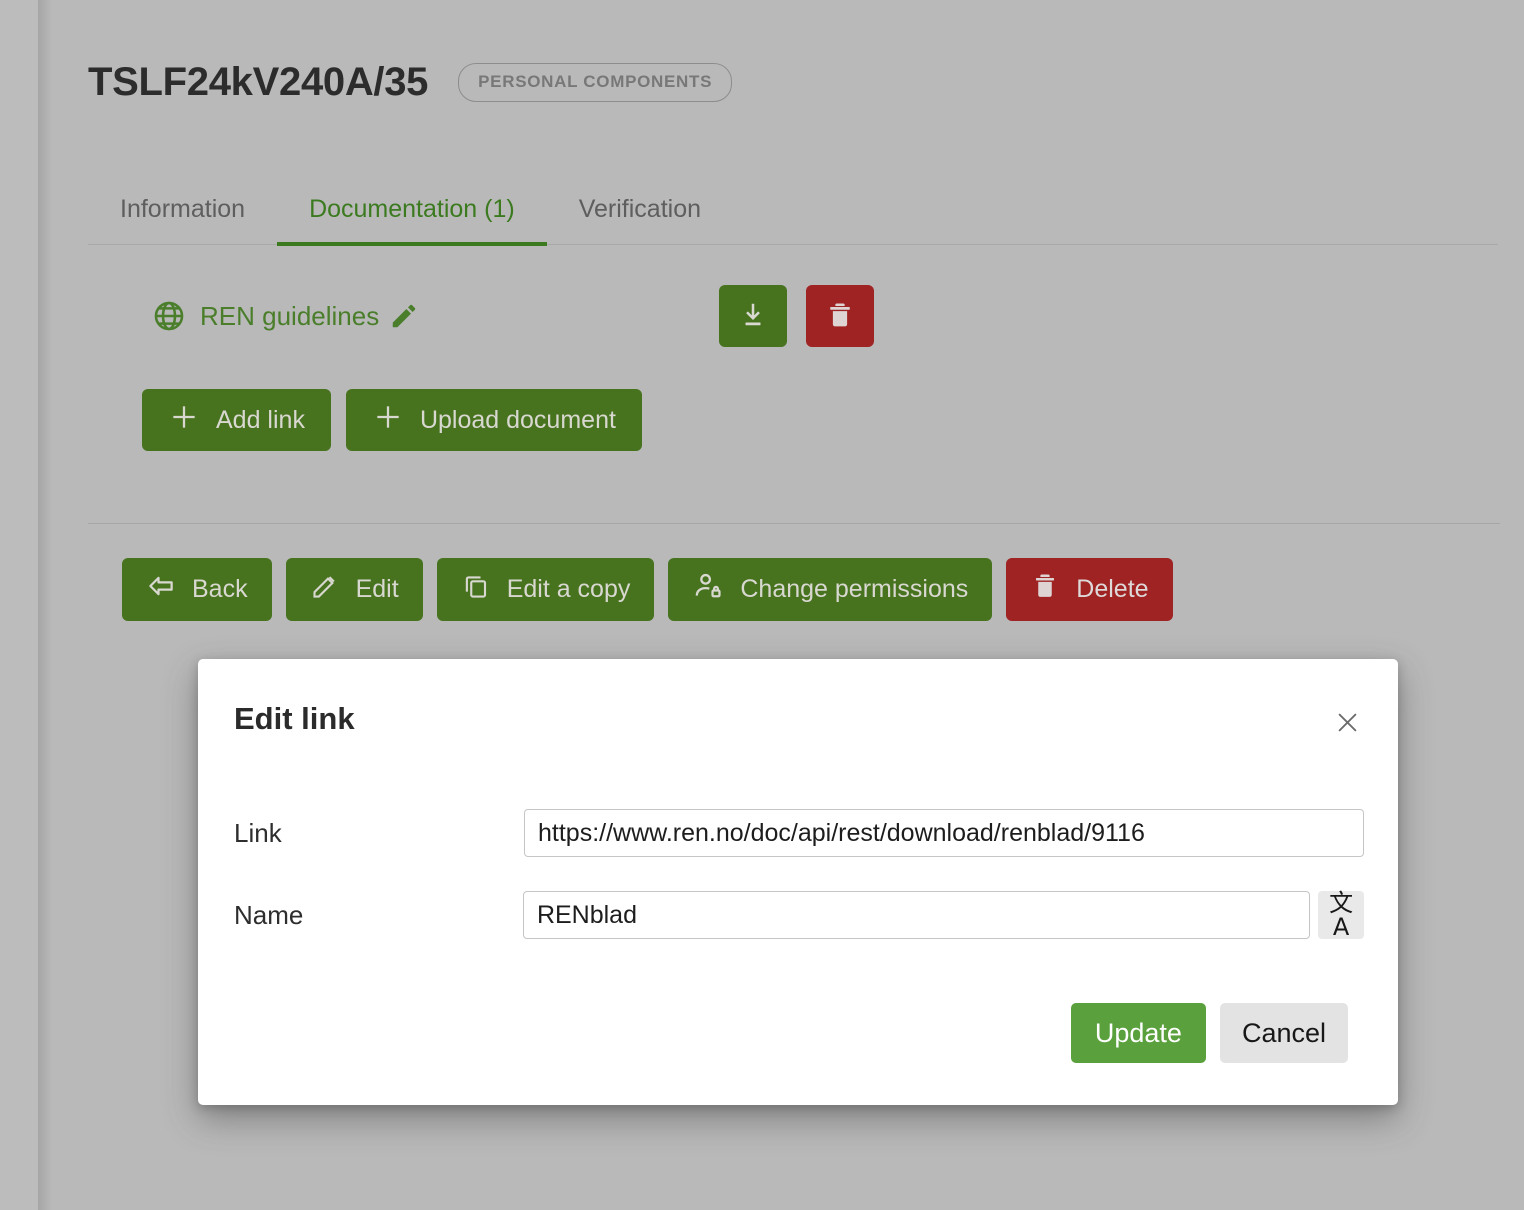 The height and width of the screenshot is (1210, 1524). What do you see at coordinates (182, 215) in the screenshot?
I see `tab-information: Information` at bounding box center [182, 215].